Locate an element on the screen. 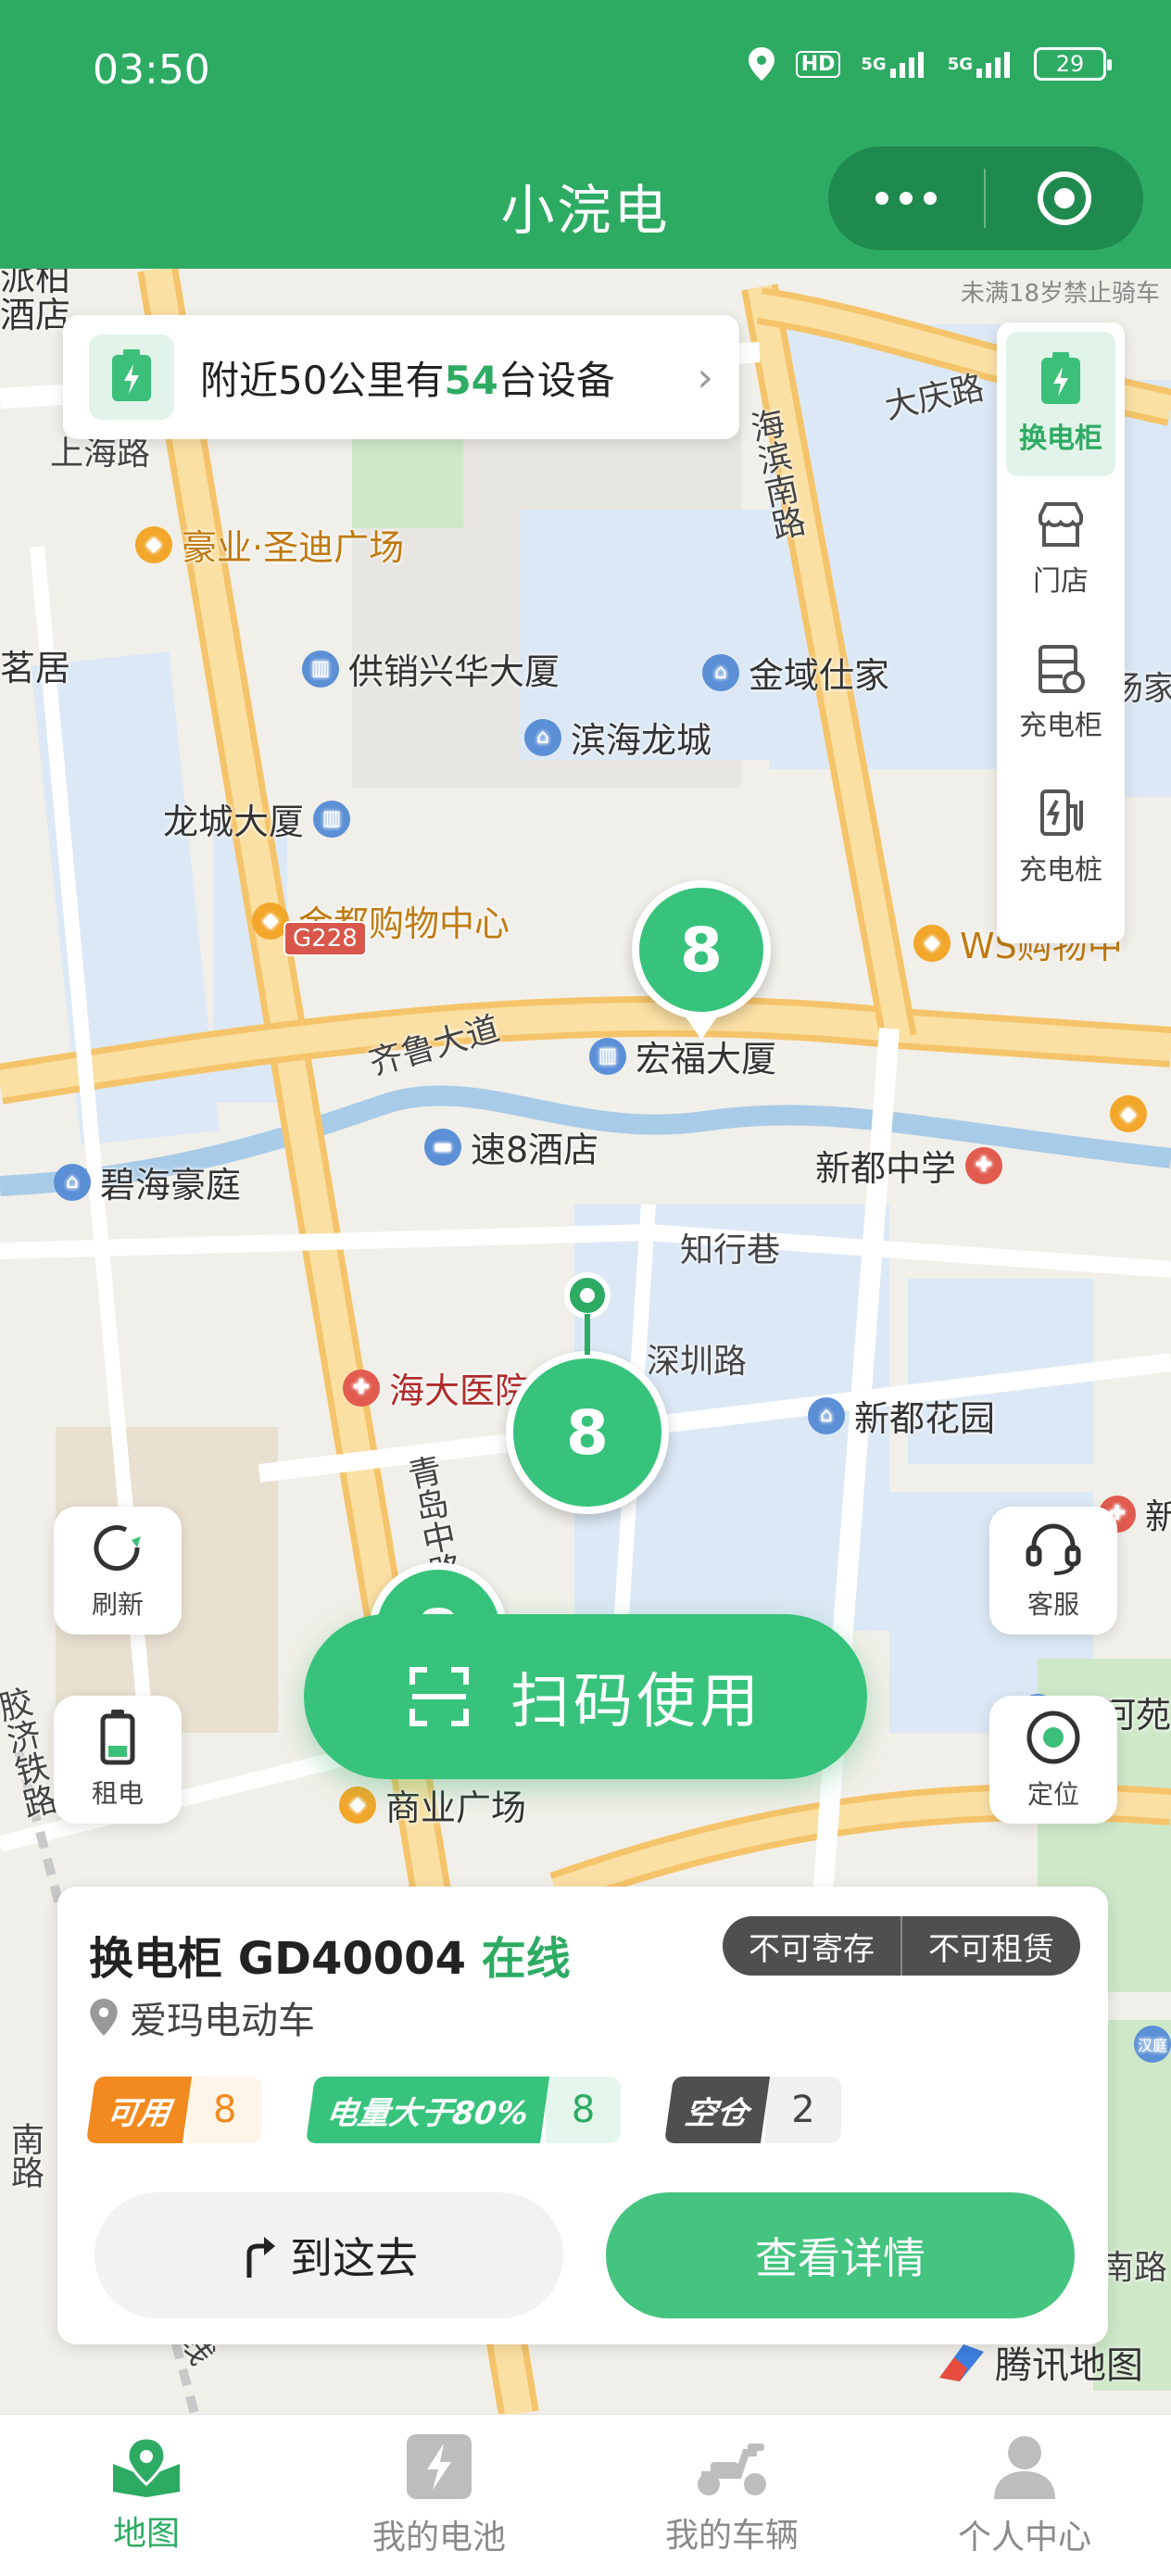  school-icon: ✚ is located at coordinates (984, 1165).